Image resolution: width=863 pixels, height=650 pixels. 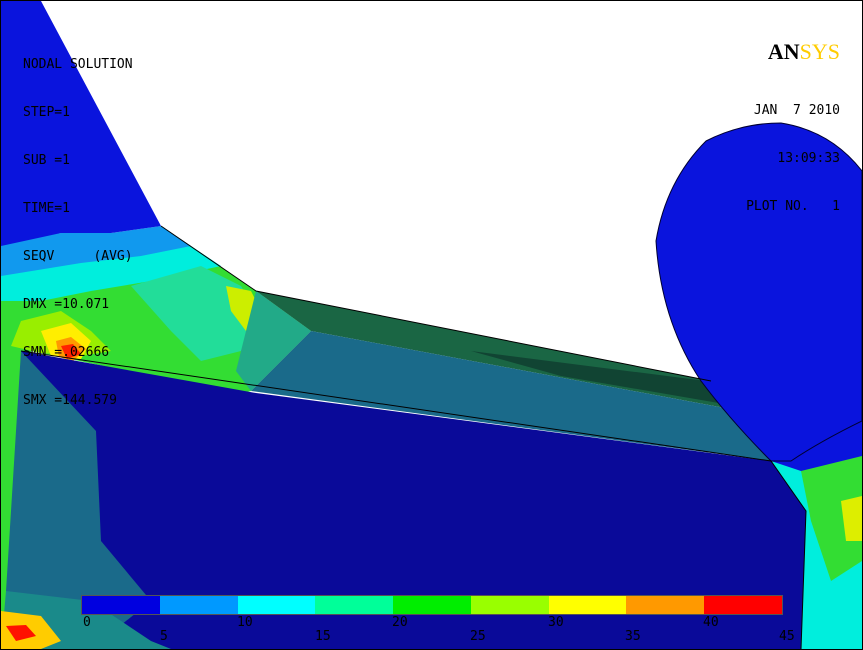 I want to click on legend-label-top: 20, so click(x=400, y=622).